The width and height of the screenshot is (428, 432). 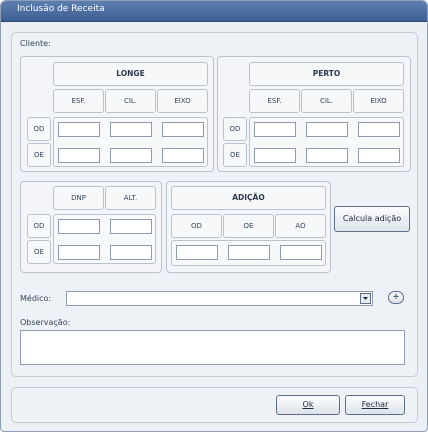 I want to click on ok-label: Ok, so click(x=308, y=404).